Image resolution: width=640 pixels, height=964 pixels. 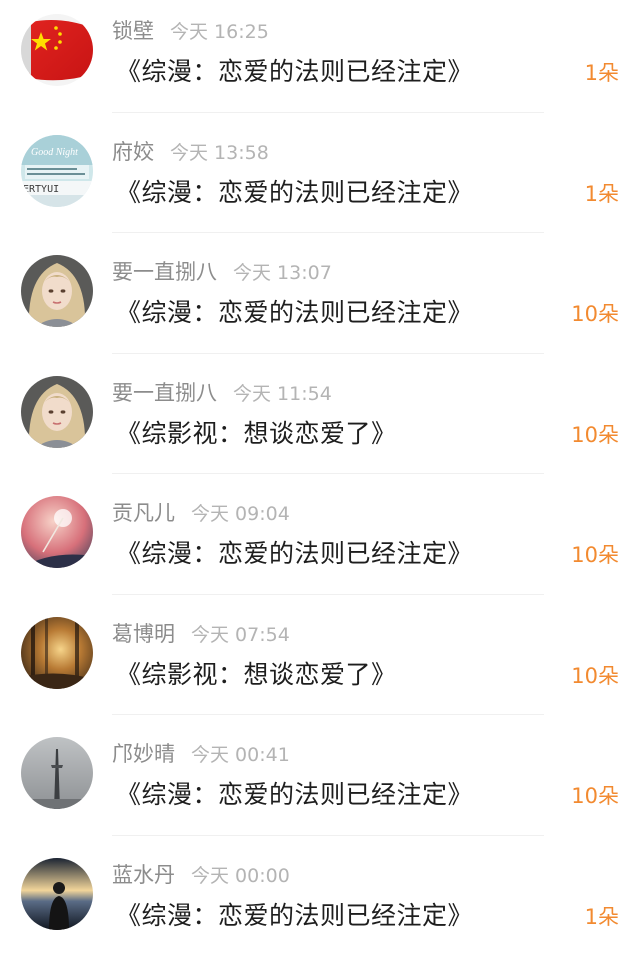 I want to click on forest-sunlight-avatar, so click(x=57, y=653).